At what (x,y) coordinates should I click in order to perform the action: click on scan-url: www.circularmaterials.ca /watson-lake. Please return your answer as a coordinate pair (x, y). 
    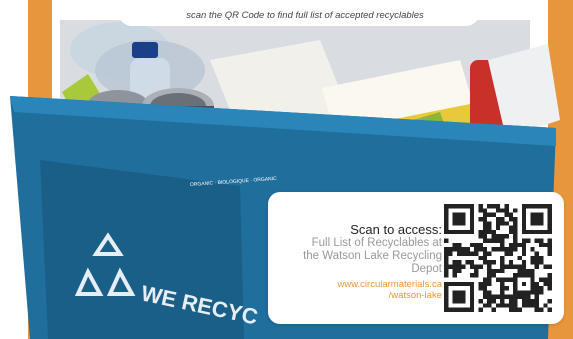
    Looking at the image, I should click on (358, 290).